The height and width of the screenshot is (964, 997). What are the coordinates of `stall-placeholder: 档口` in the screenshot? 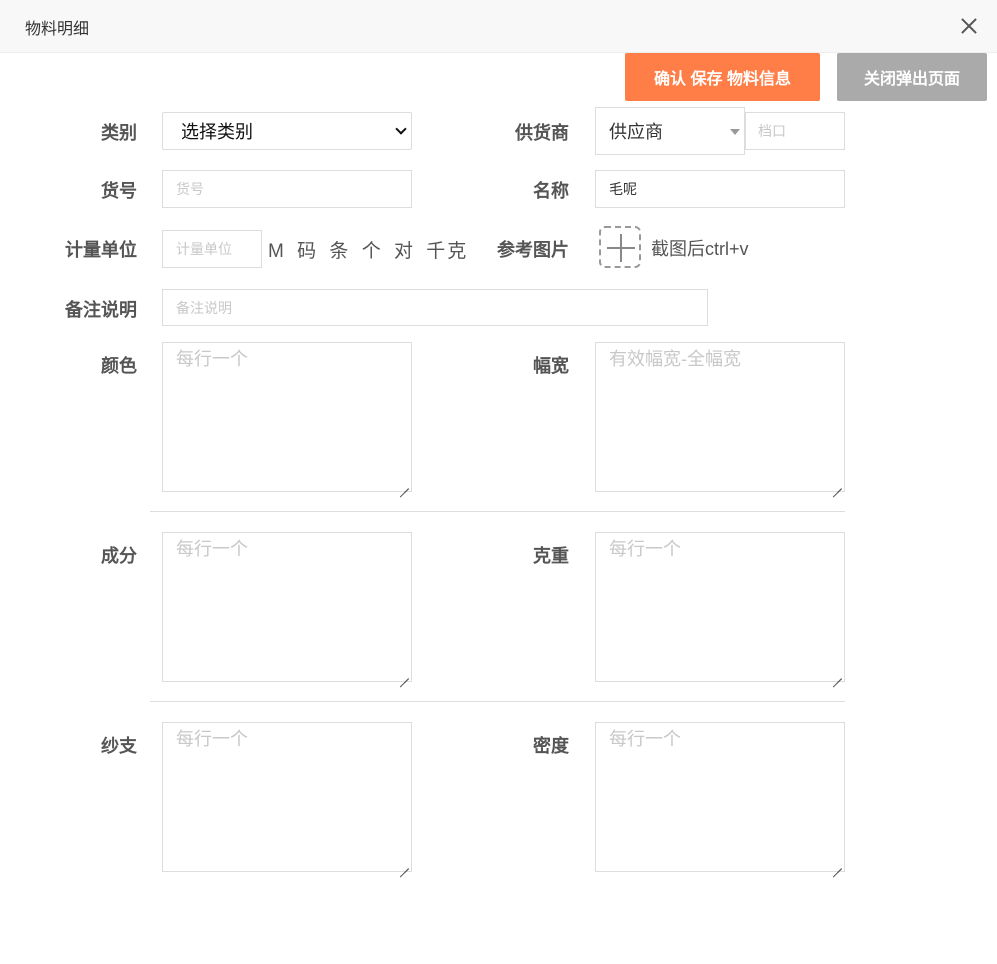 It's located at (772, 131).